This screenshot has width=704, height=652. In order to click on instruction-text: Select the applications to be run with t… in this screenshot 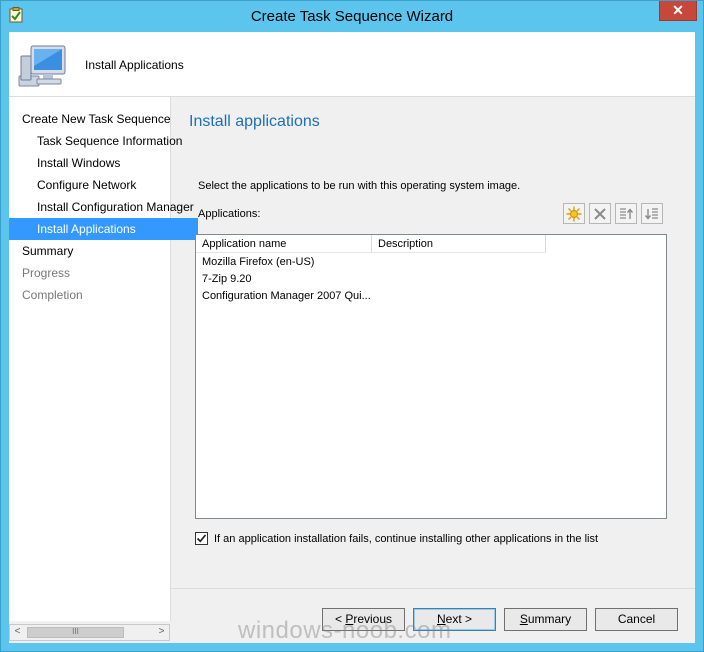, I will do `click(359, 186)`.